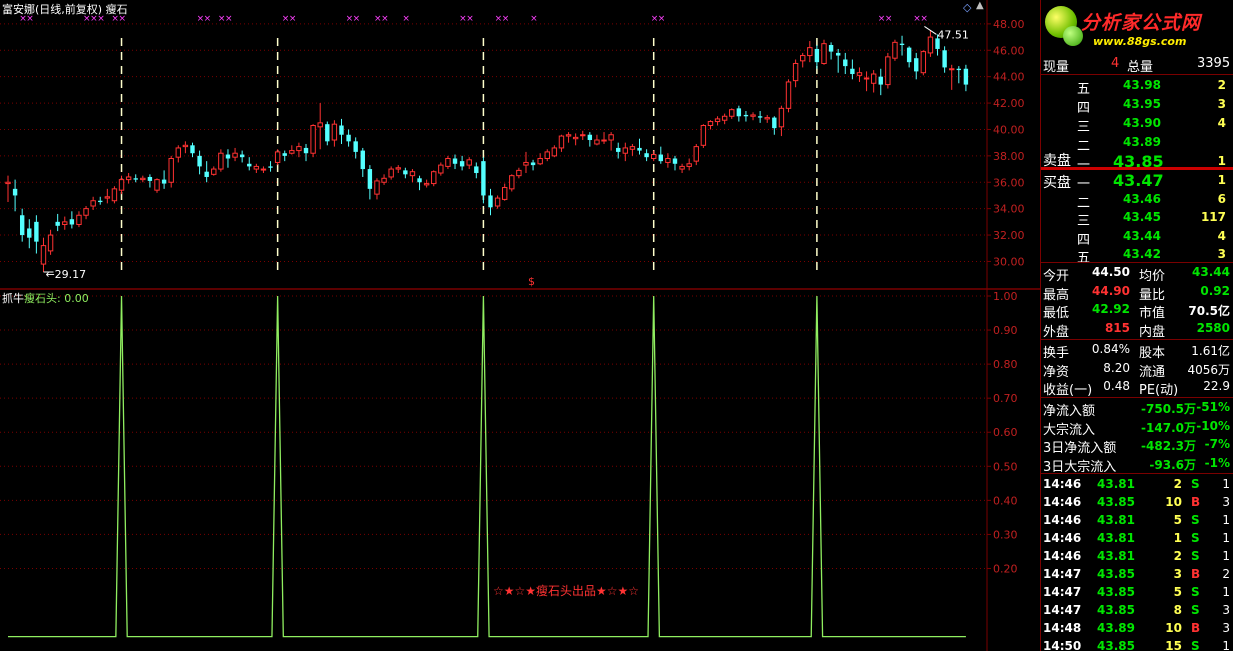 This screenshot has height=651, width=1233. Describe the element at coordinates (1005, 432) in the screenshot. I see `indicator-tick-label: 0.60` at that location.